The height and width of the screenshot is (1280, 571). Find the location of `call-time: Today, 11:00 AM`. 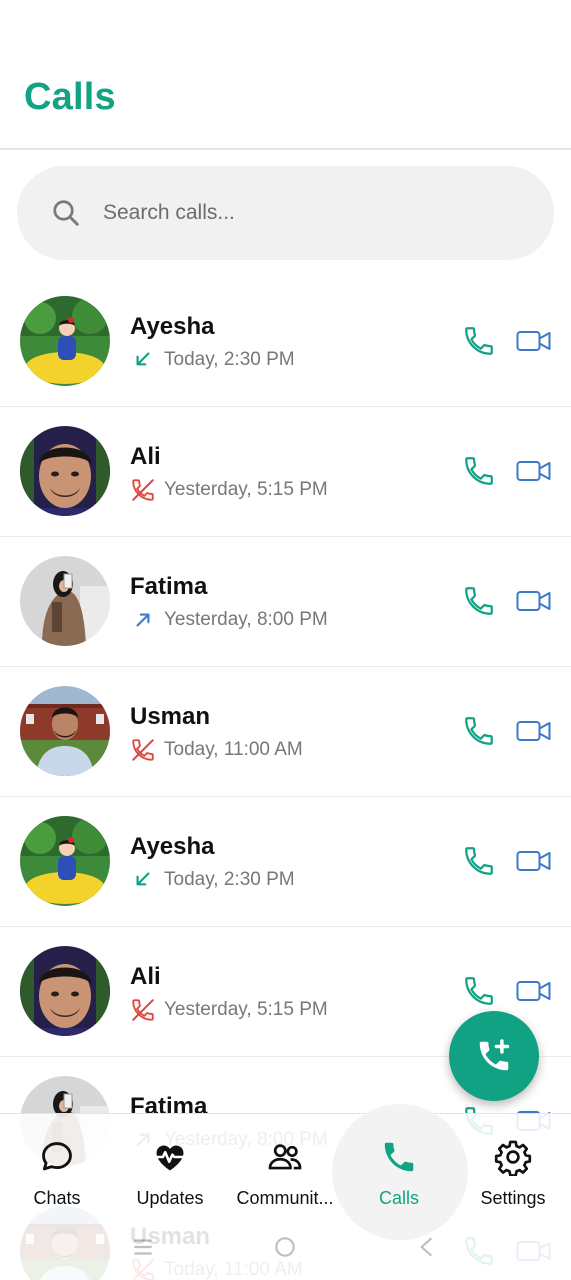

call-time: Today, 11:00 AM is located at coordinates (233, 749).